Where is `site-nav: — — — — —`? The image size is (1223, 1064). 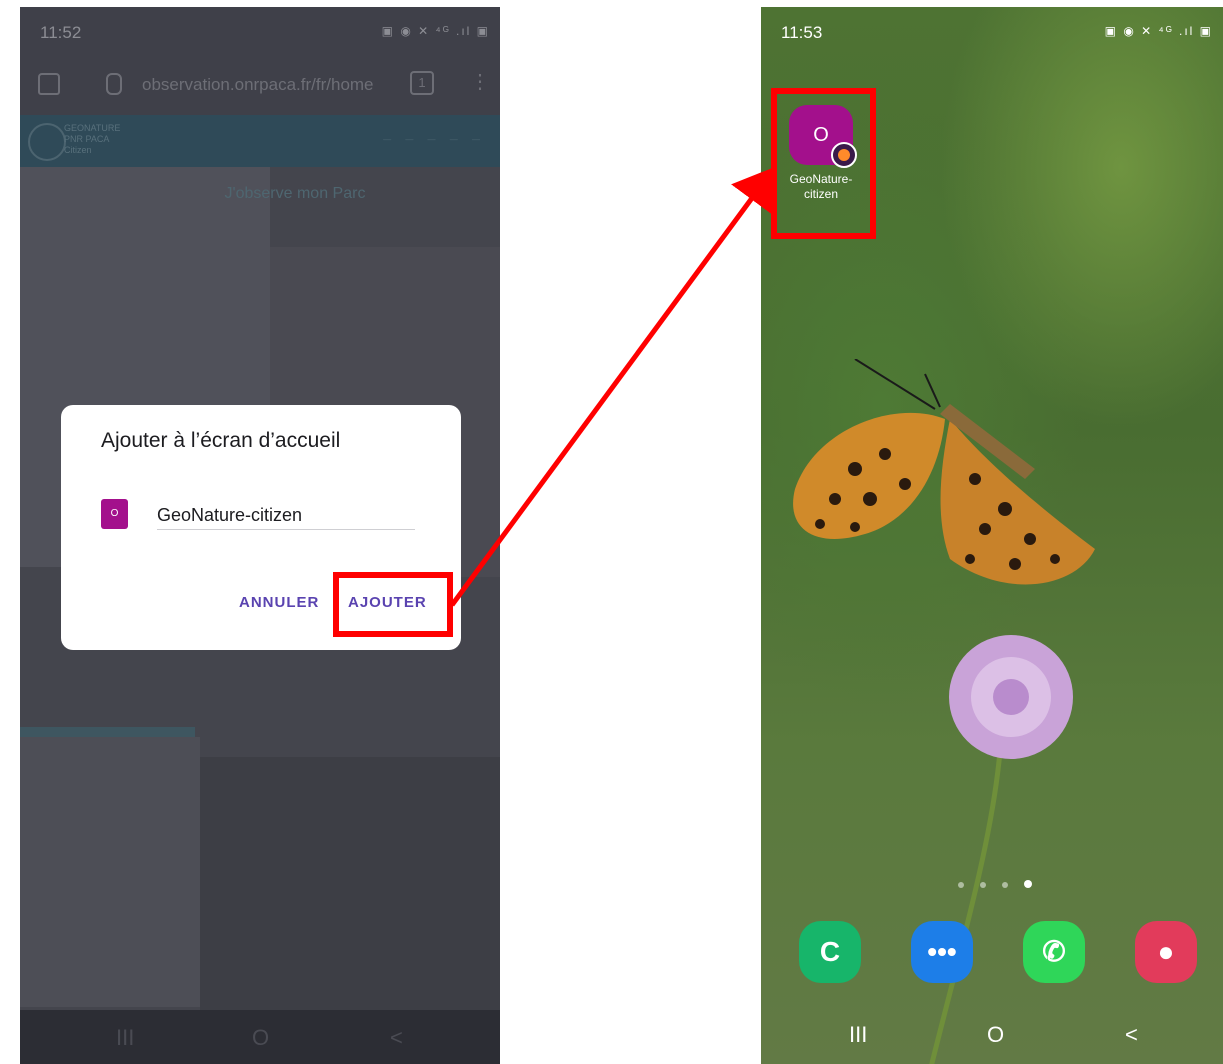 site-nav: — — — — — is located at coordinates (434, 139).